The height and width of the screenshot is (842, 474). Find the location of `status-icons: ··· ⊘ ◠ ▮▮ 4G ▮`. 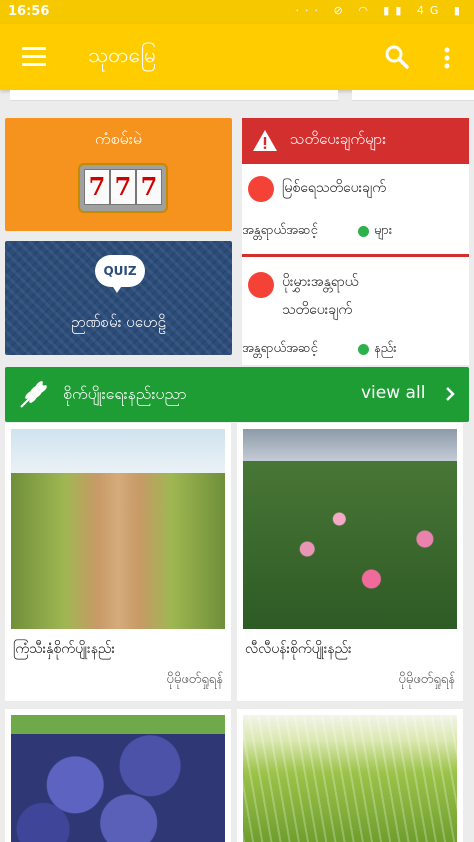

status-icons: ··· ⊘ ◠ ▮▮ 4G ▮ is located at coordinates (380, 10).